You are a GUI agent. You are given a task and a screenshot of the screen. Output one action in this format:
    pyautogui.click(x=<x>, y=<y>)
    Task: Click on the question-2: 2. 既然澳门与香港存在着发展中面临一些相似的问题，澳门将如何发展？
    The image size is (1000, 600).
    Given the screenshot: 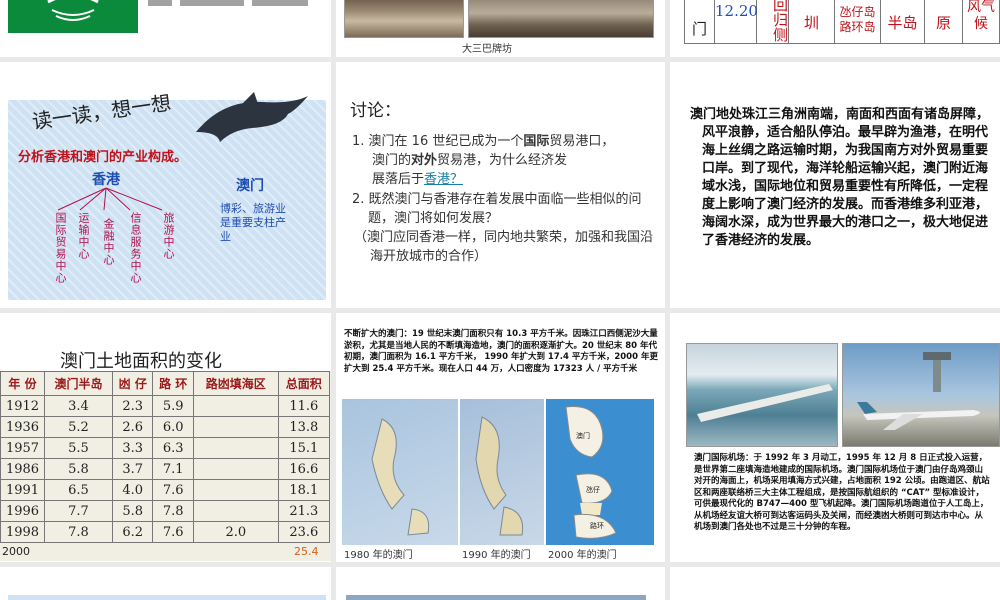 What is the action you would take?
    pyautogui.click(x=502, y=209)
    